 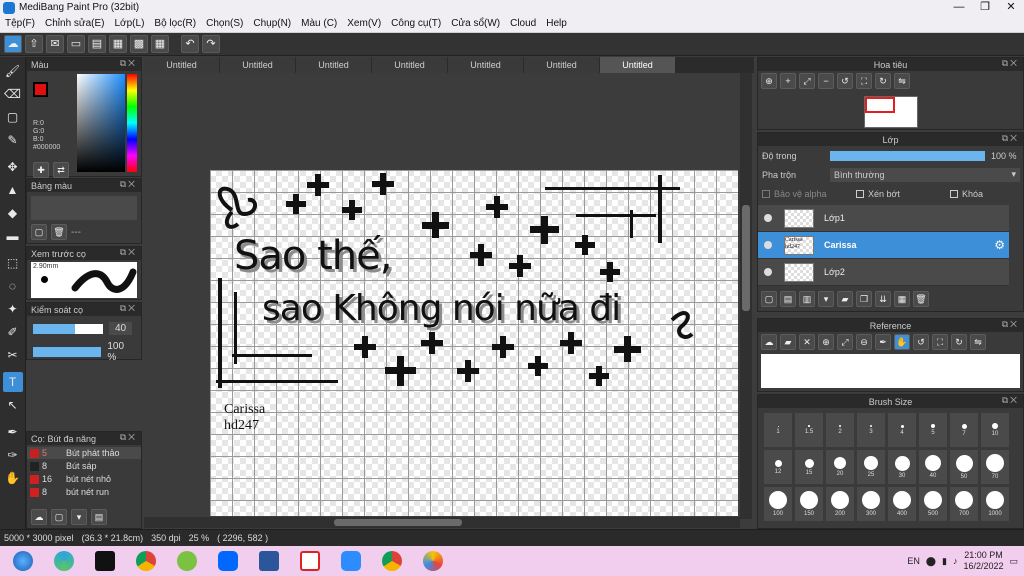 I want to click on brush-size-preset: 5, so click(x=933, y=430).